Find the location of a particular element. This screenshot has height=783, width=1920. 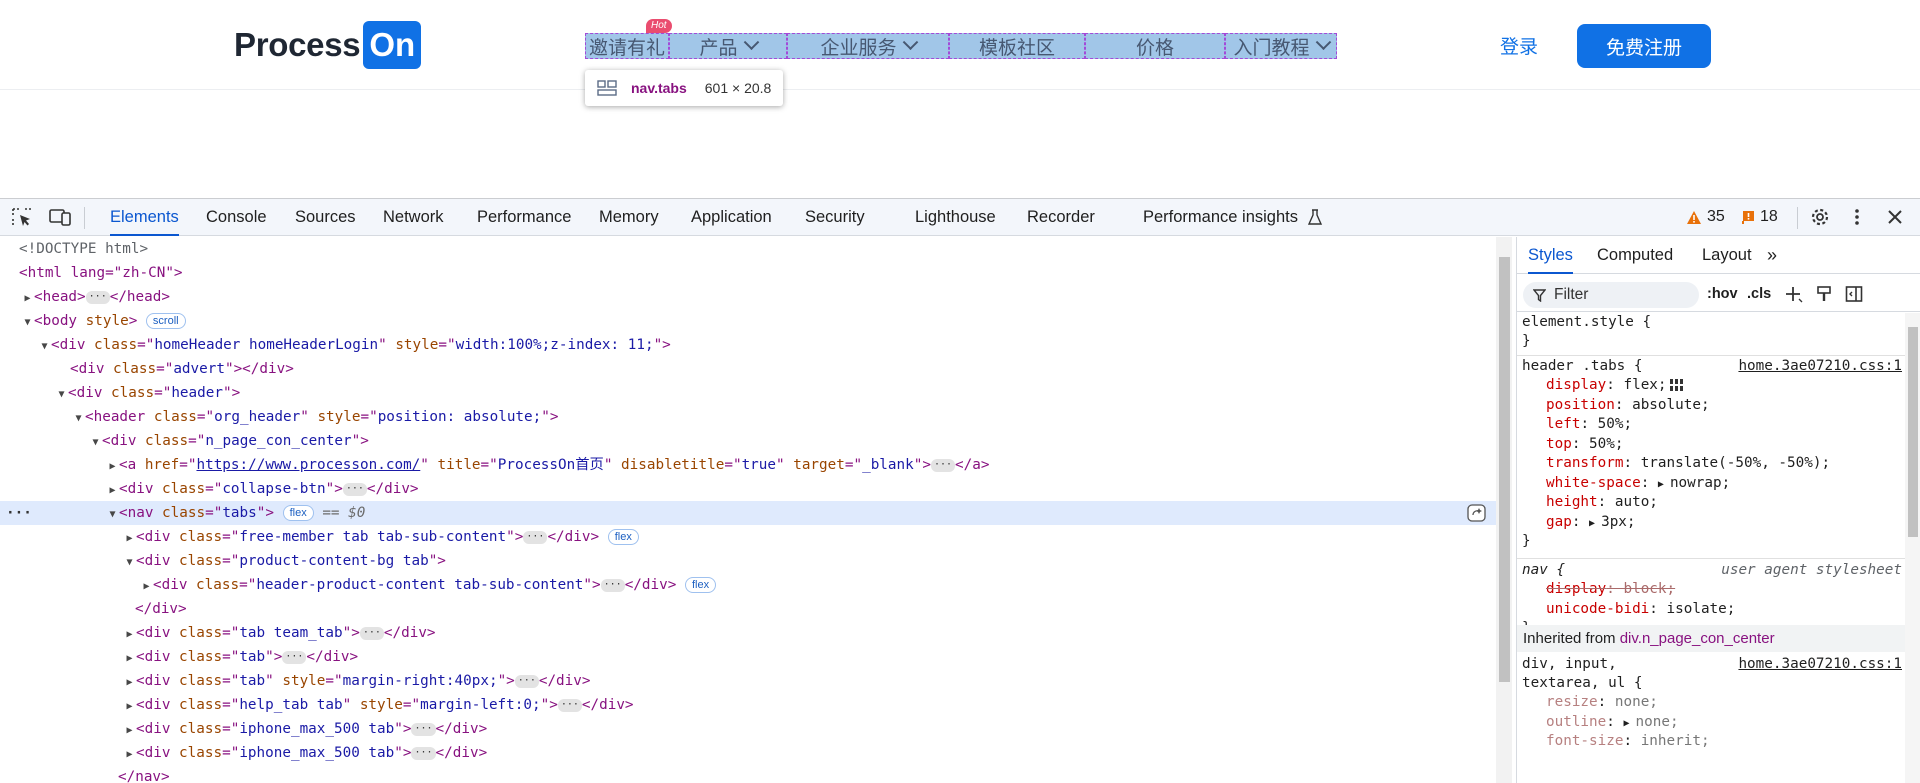

cls-button: .cls is located at coordinates (1759, 294).